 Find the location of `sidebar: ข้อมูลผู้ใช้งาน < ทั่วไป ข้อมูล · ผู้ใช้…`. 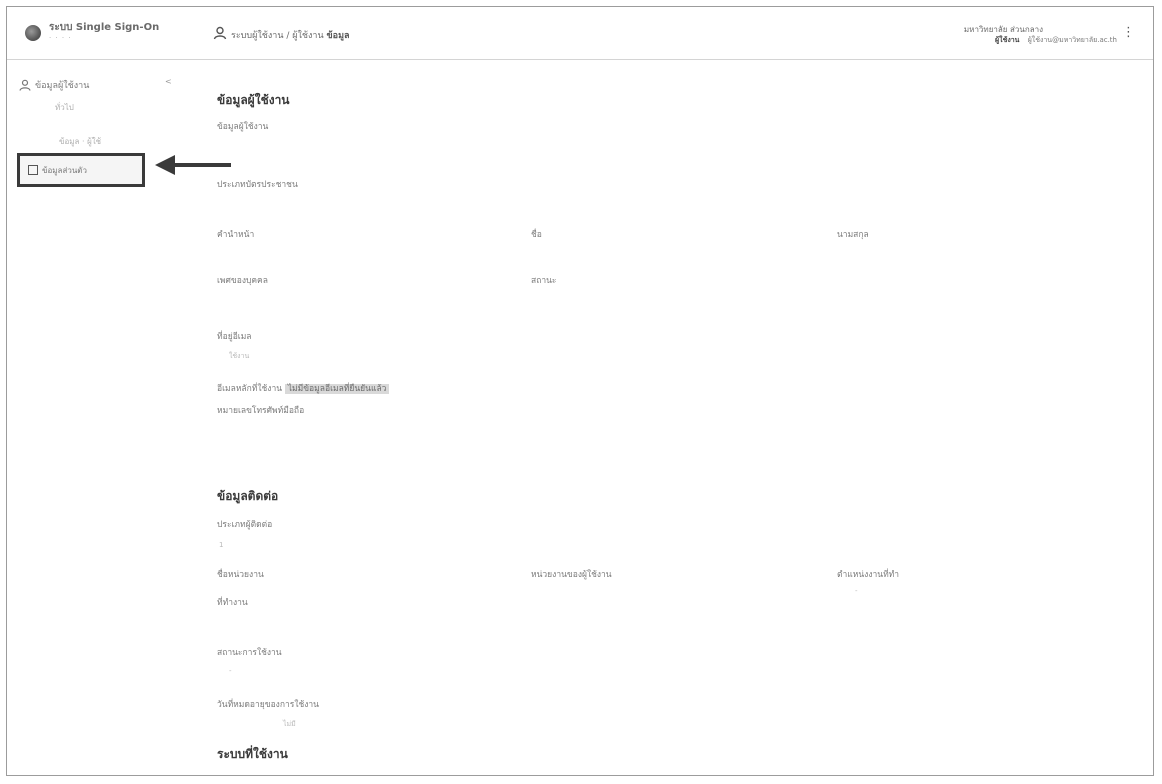

sidebar: ข้อมูลผู้ใช้งาน < ทั่วไป ข้อมูล · ผู้ใช้… is located at coordinates (91, 417).